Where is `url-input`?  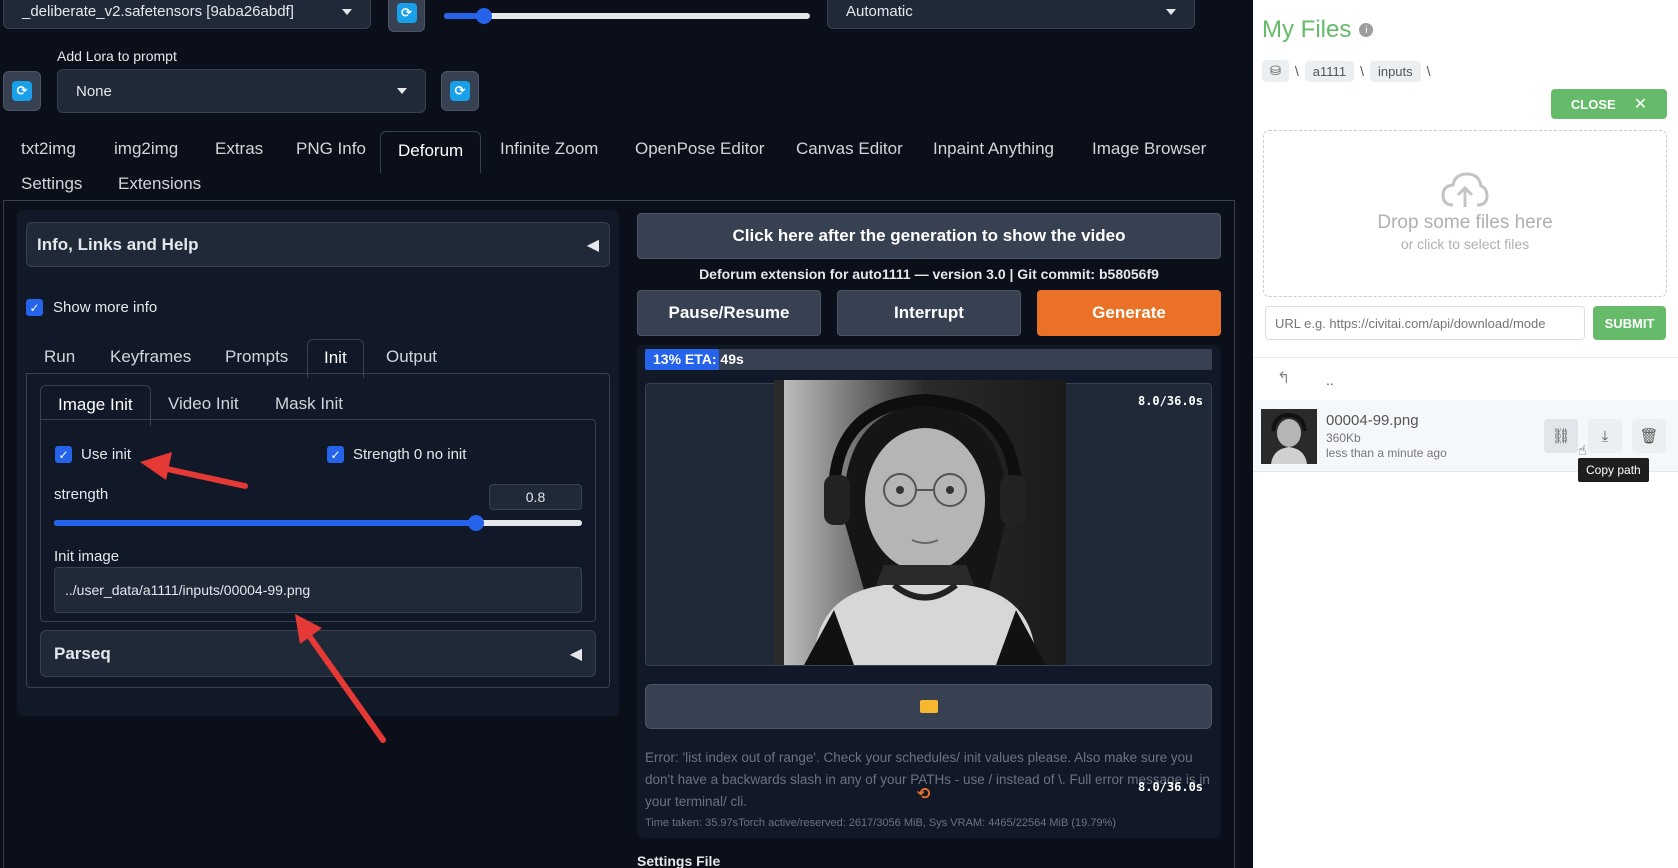
url-input is located at coordinates (1425, 323).